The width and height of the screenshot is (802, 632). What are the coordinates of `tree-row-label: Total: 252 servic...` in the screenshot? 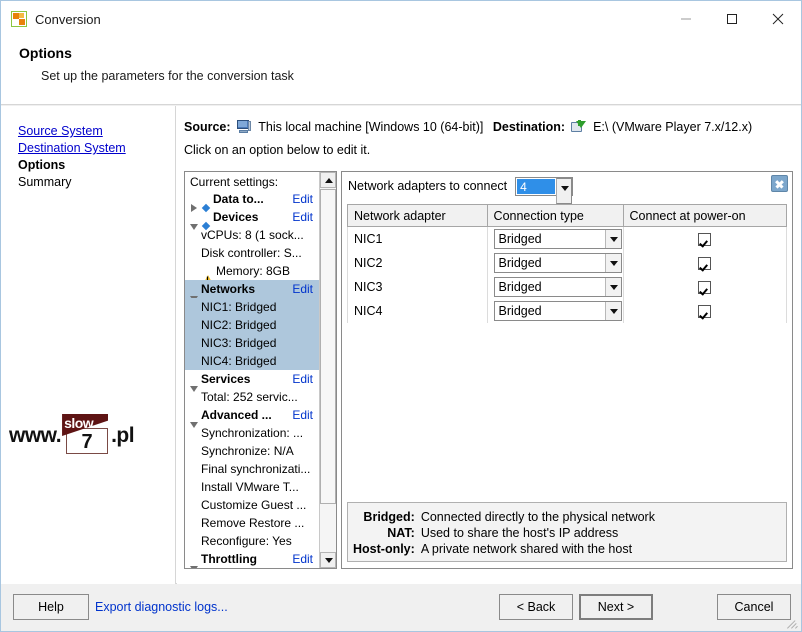 It's located at (249, 397).